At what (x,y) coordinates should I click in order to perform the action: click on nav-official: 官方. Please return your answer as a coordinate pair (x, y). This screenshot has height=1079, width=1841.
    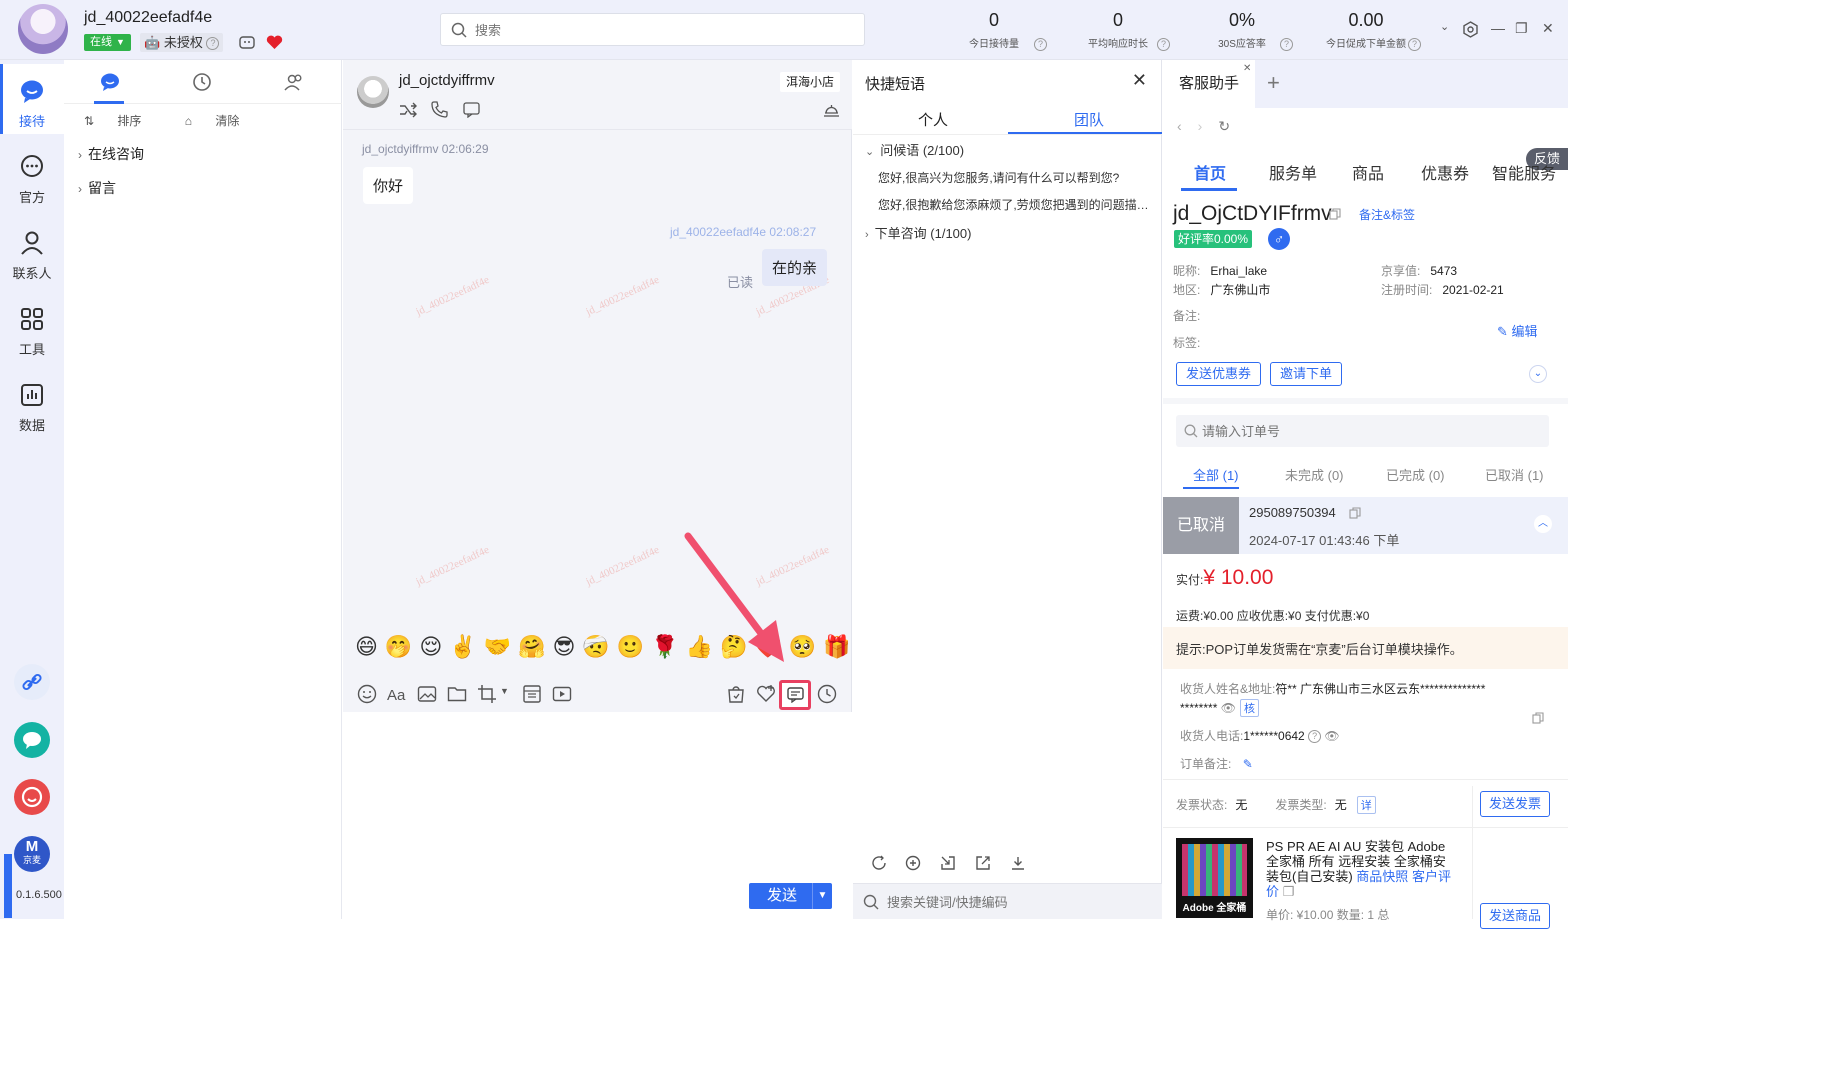
    Looking at the image, I should click on (32, 175).